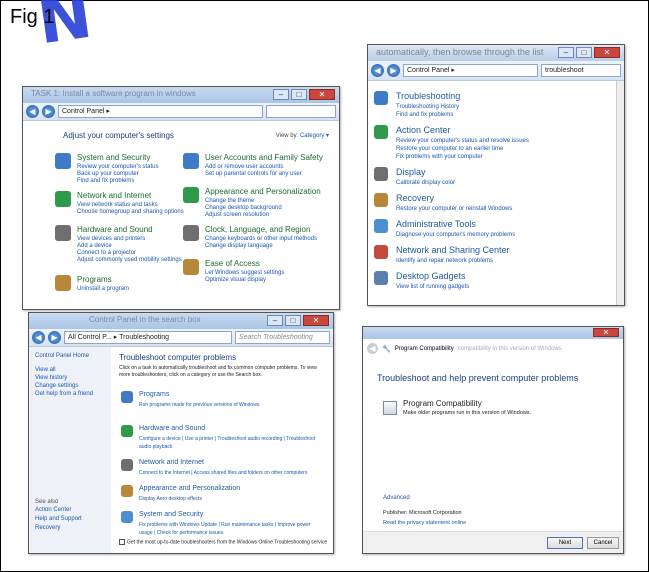 The width and height of the screenshot is (649, 572). I want to click on section-title: Network and Internet, so click(171, 462).